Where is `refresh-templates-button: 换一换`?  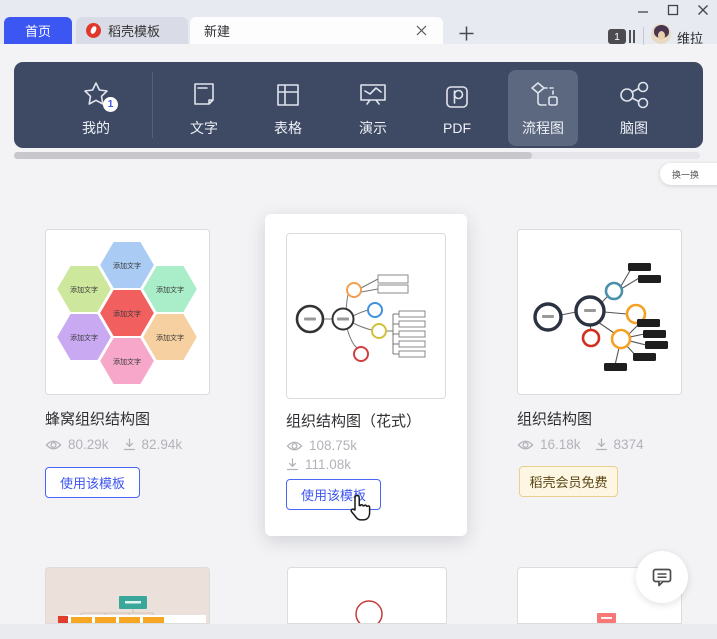 refresh-templates-button: 换一换 is located at coordinates (688, 174).